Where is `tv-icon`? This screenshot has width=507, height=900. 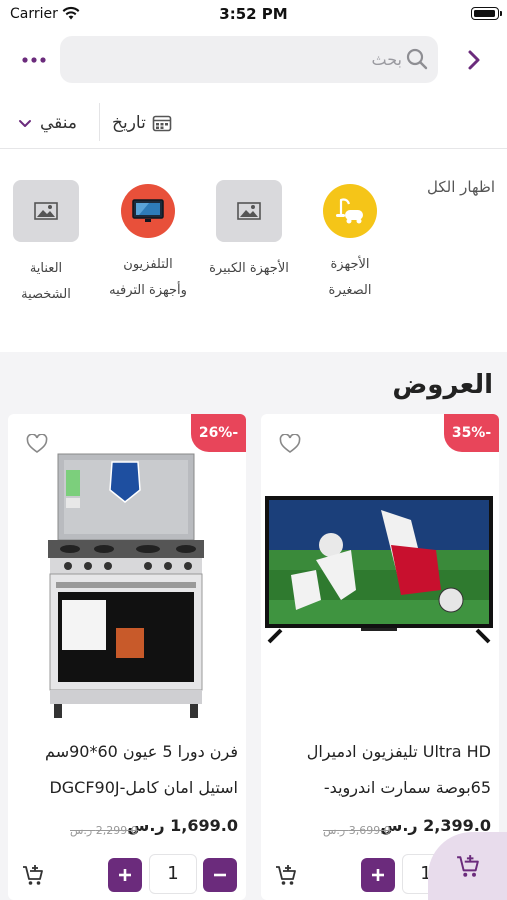
tv-icon is located at coordinates (148, 211).